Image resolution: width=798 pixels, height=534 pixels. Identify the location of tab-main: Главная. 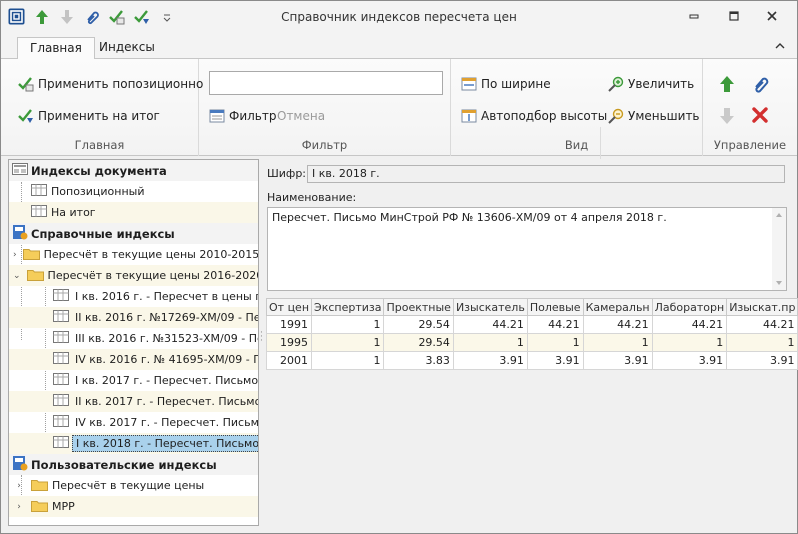
(56, 48).